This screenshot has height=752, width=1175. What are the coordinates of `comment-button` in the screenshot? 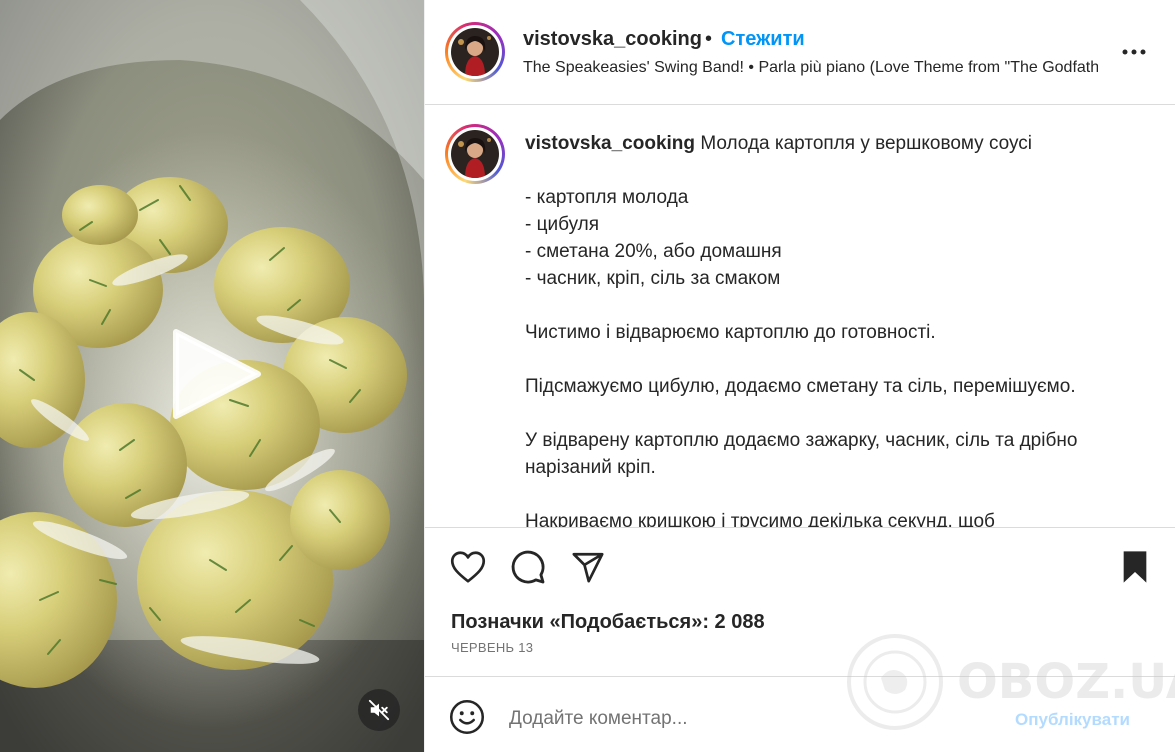 It's located at (528, 567).